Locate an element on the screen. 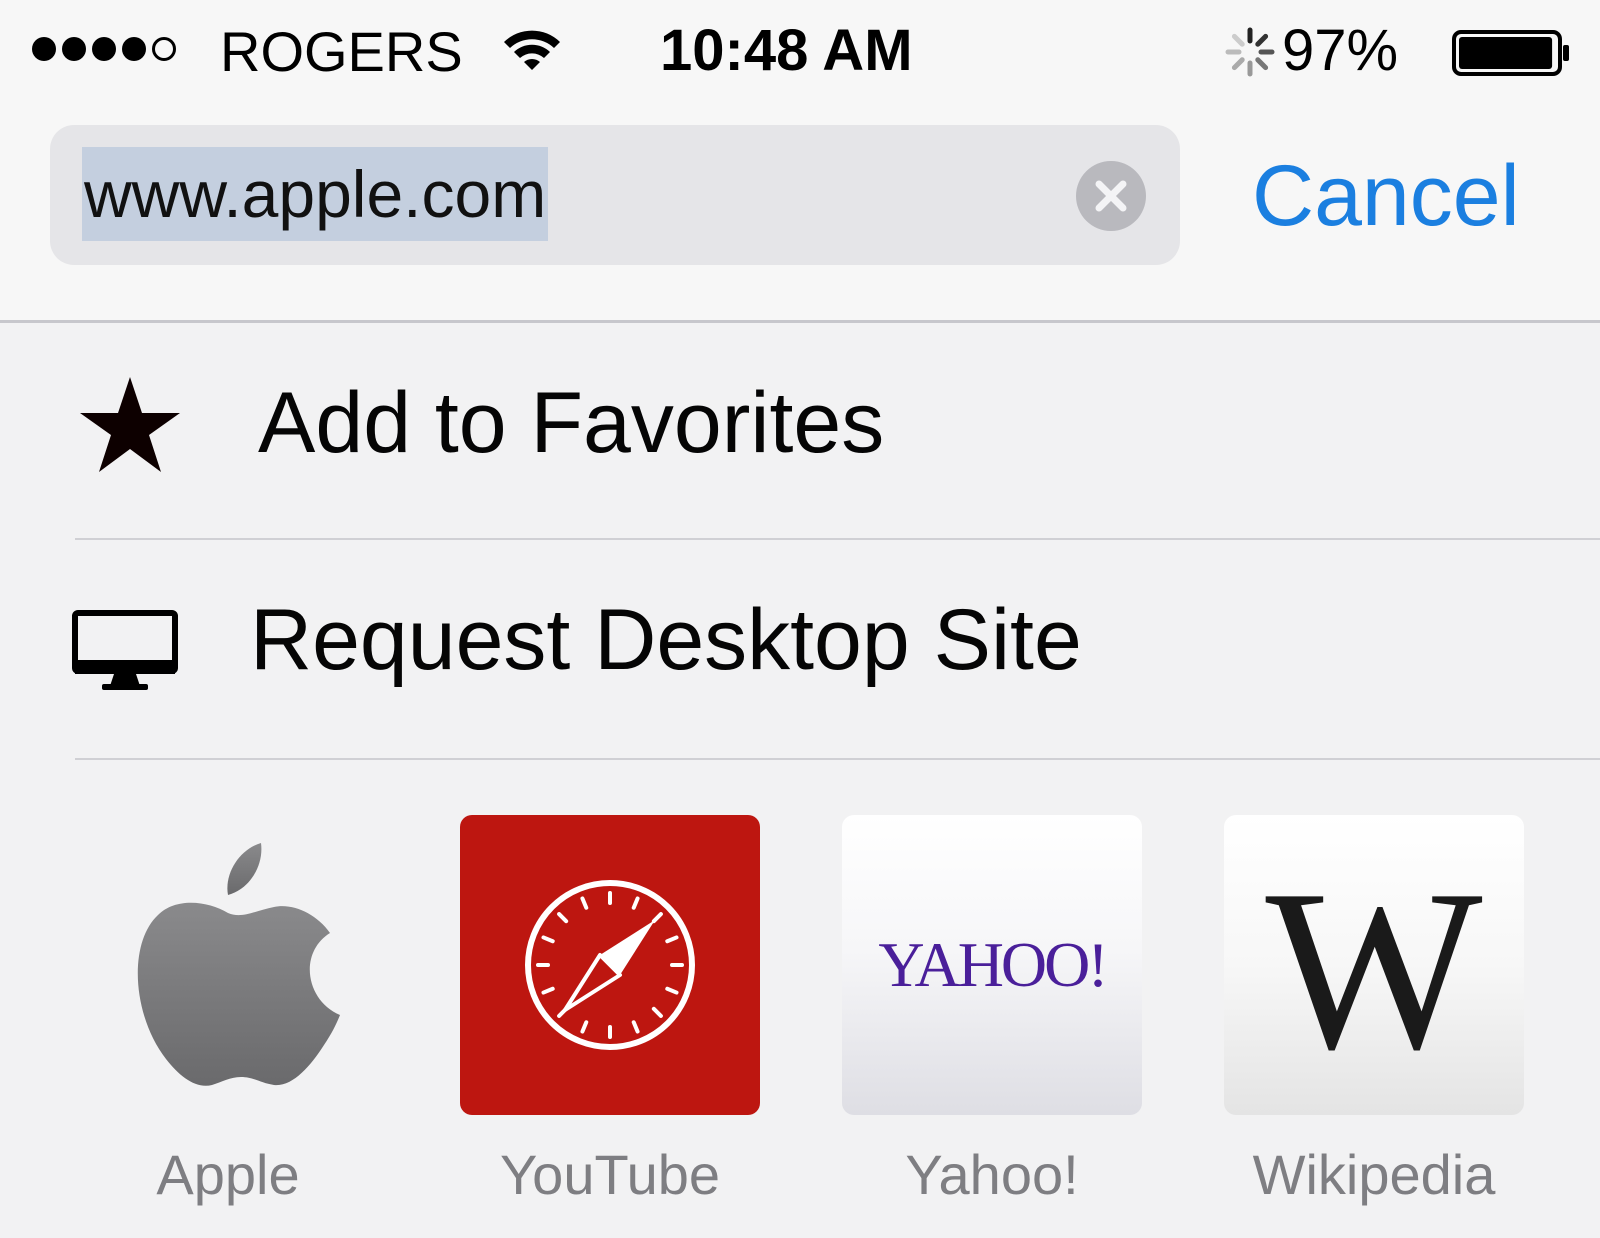 This screenshot has width=1600, height=1238. wikipedia-logo-text: W is located at coordinates (1373, 969).